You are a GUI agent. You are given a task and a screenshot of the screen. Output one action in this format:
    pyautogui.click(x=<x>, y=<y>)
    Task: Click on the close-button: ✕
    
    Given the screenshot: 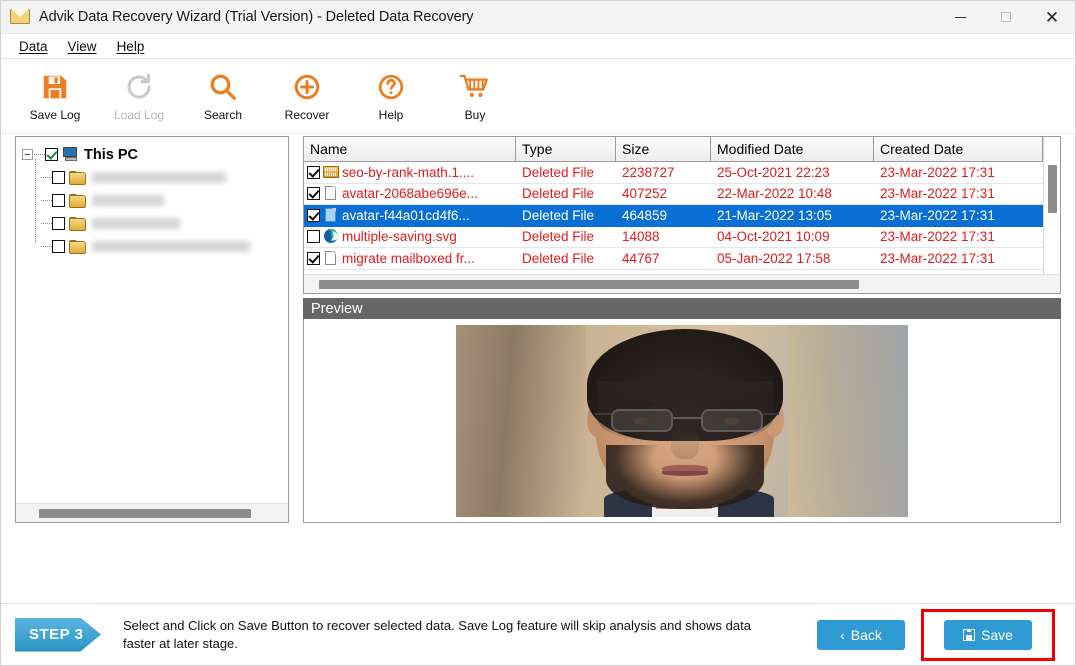 What is the action you would take?
    pyautogui.click(x=1052, y=17)
    